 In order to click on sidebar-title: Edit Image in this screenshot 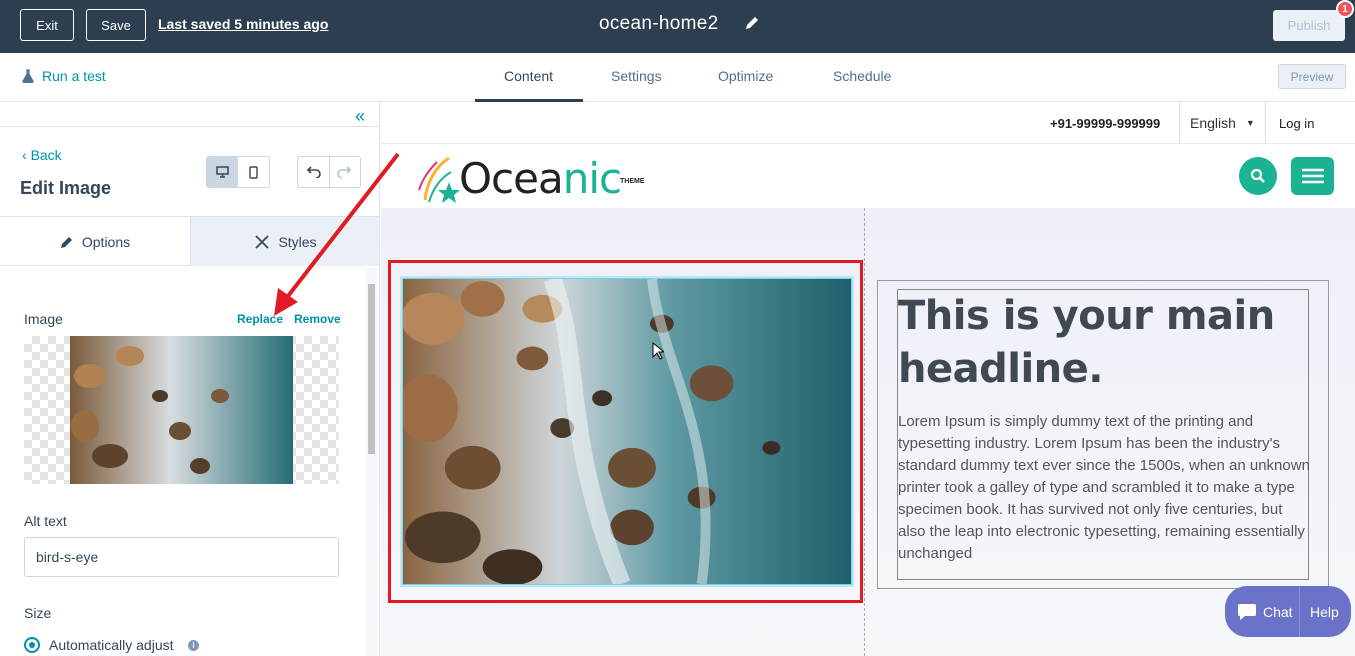, I will do `click(66, 188)`.